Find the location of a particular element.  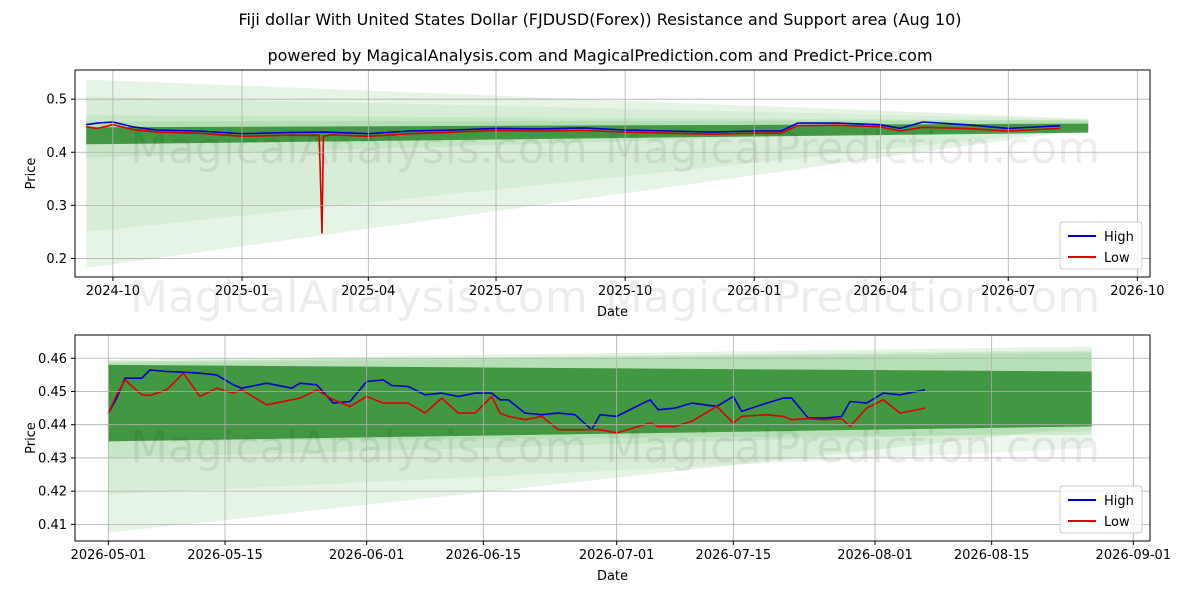

x-tick-label: 2026-08-01 is located at coordinates (875, 555).